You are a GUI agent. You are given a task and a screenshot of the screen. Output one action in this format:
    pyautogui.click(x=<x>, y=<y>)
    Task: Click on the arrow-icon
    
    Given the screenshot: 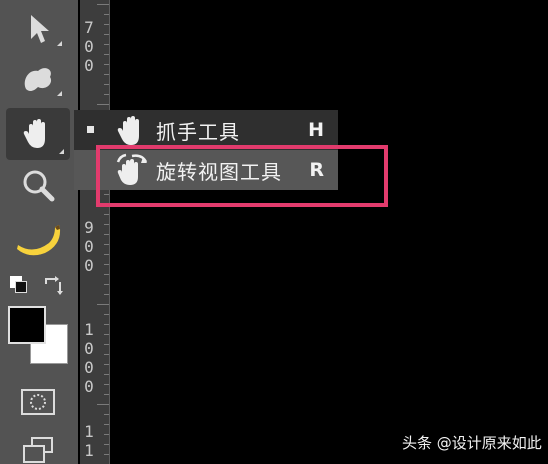 What is the action you would take?
    pyautogui.click(x=40, y=29)
    